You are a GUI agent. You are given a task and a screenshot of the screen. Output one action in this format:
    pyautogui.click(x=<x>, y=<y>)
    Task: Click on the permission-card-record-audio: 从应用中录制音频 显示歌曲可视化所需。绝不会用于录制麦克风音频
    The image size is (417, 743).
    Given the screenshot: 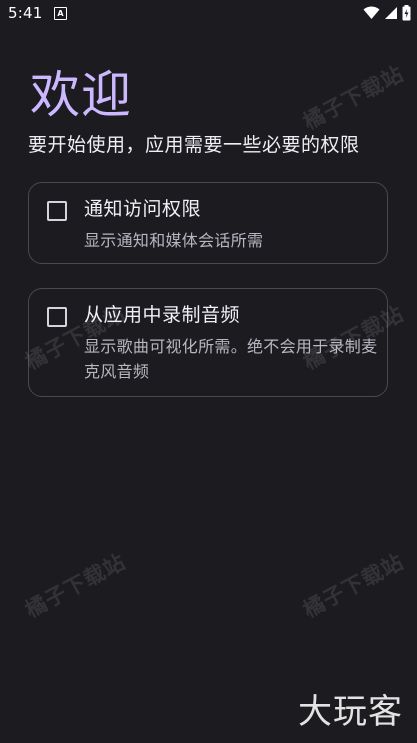 What is the action you would take?
    pyautogui.click(x=208, y=342)
    